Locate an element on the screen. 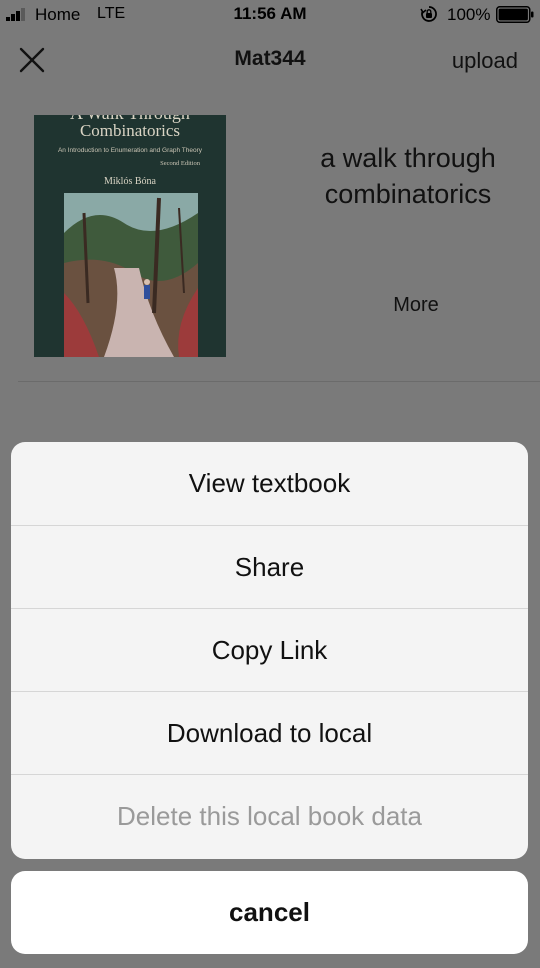 The height and width of the screenshot is (968, 540). rotation-lock-icon is located at coordinates (428, 14).